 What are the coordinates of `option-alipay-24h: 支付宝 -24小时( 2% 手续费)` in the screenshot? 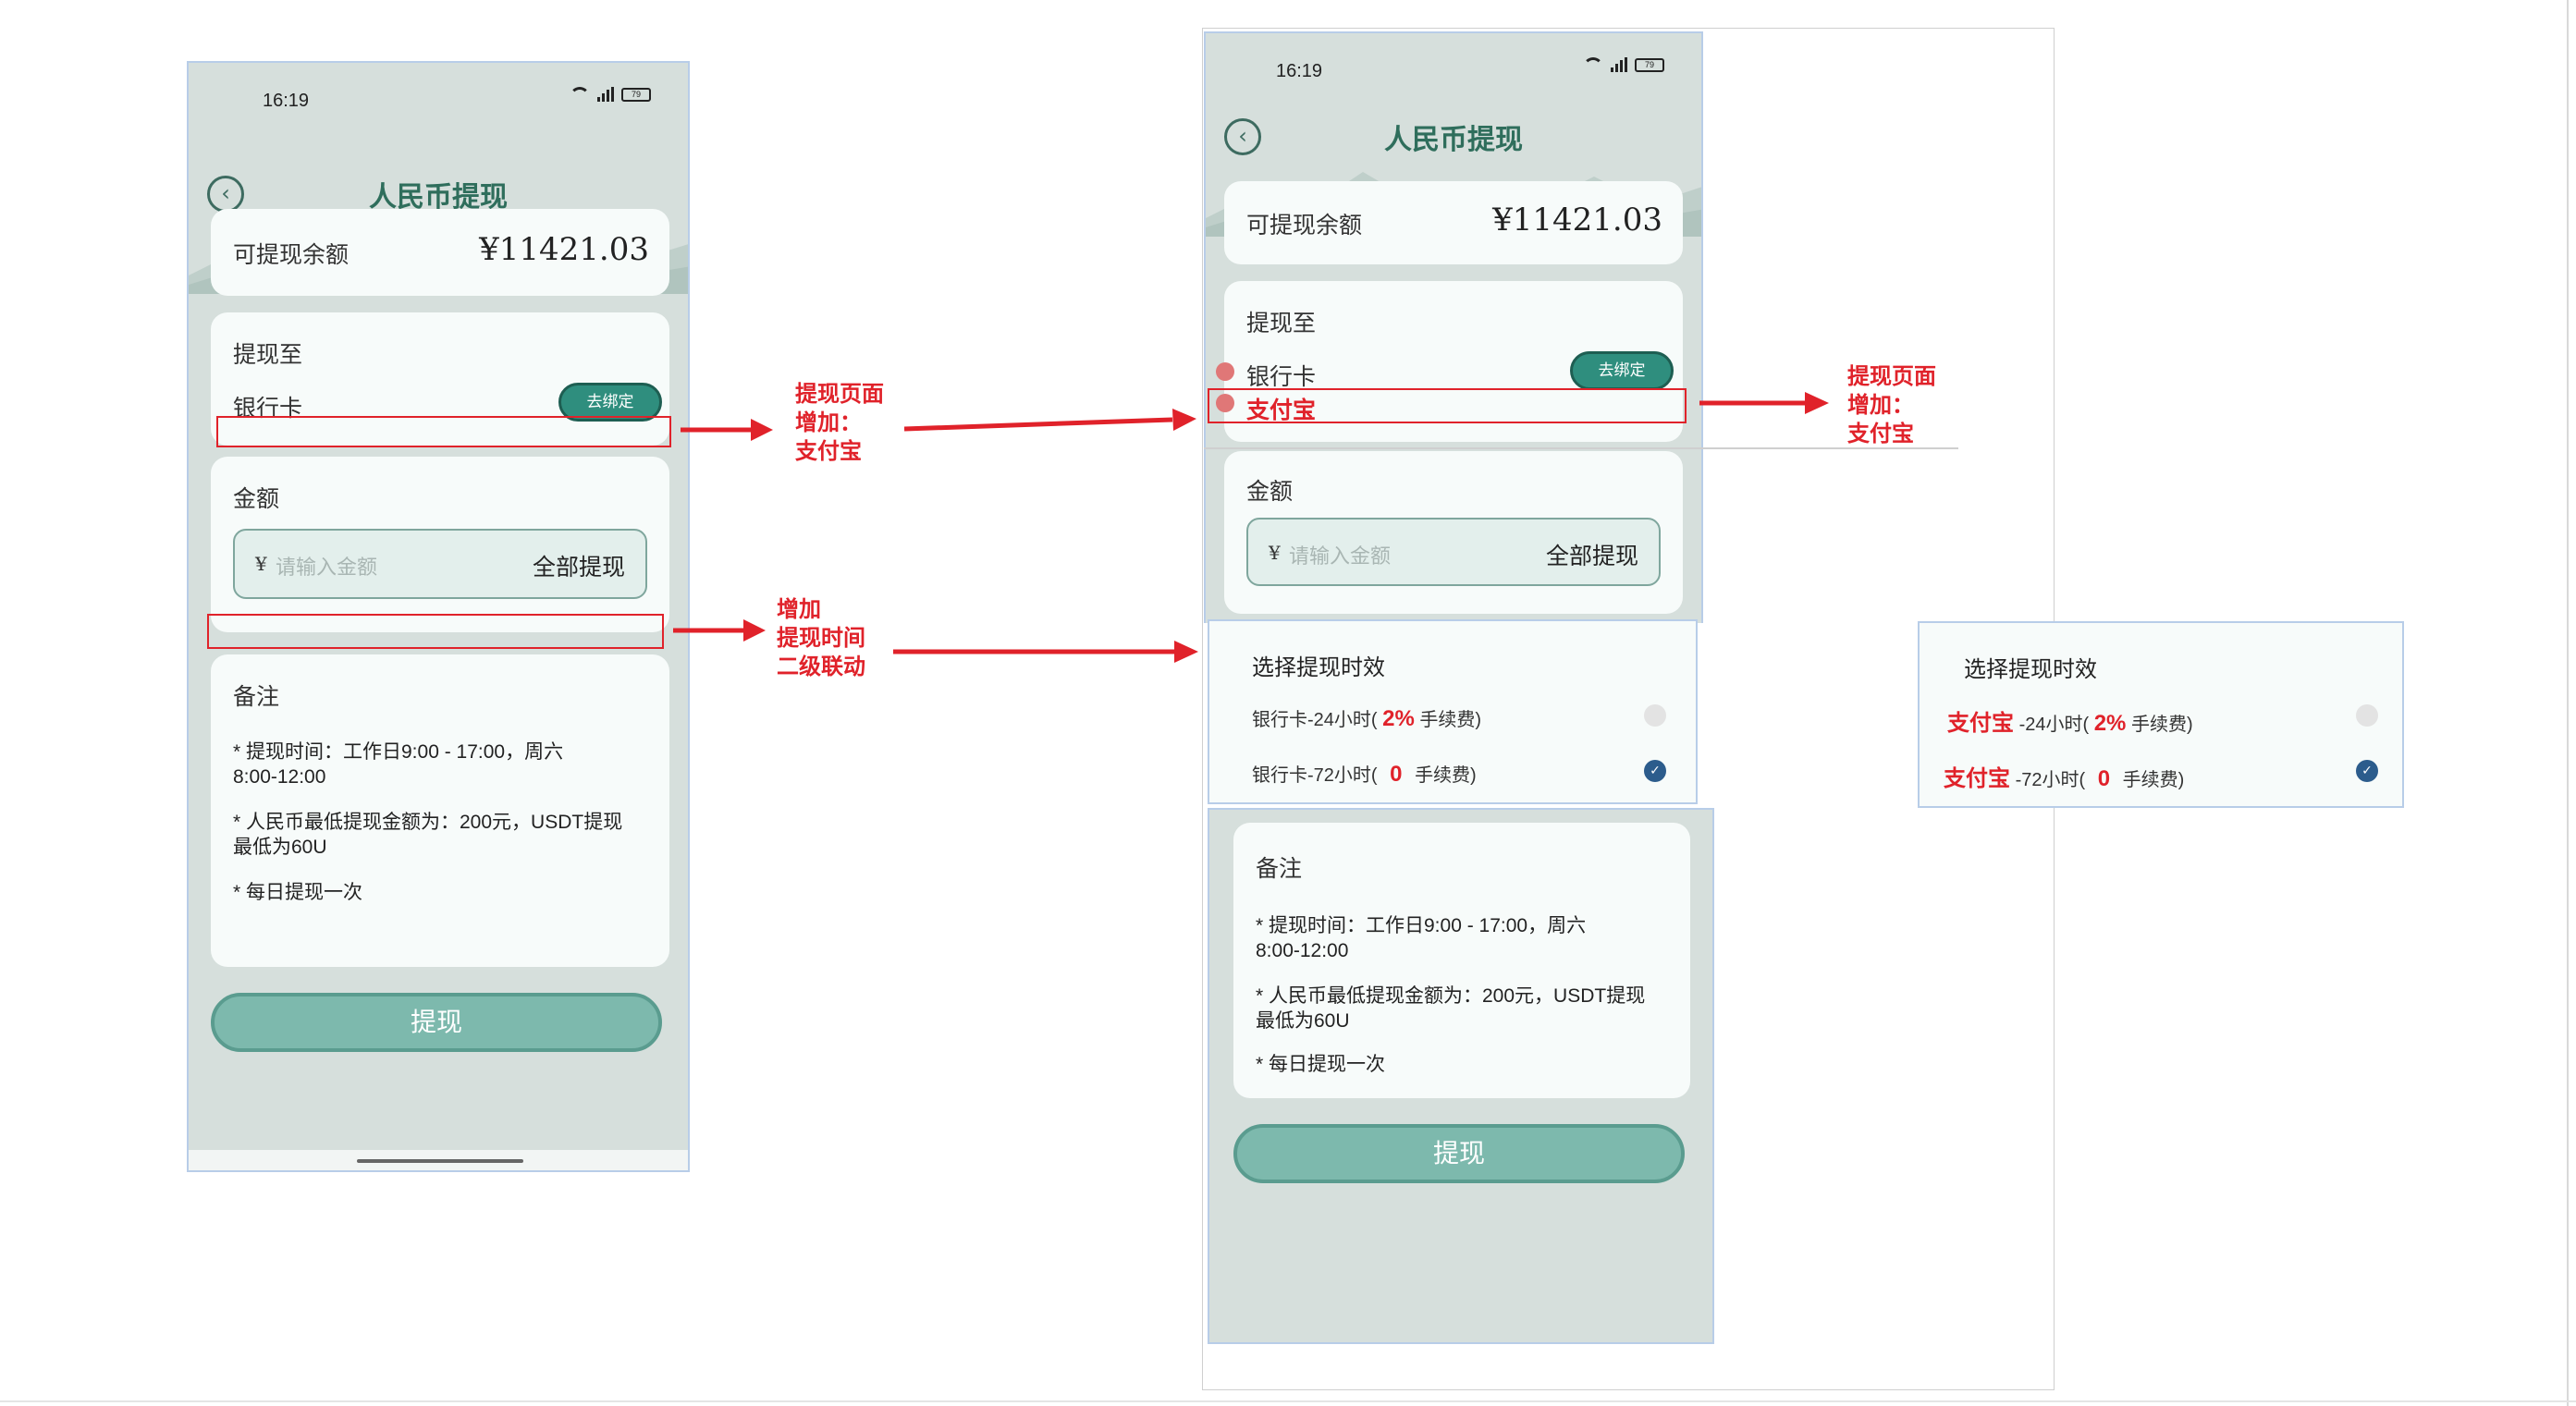 It's located at (2070, 720).